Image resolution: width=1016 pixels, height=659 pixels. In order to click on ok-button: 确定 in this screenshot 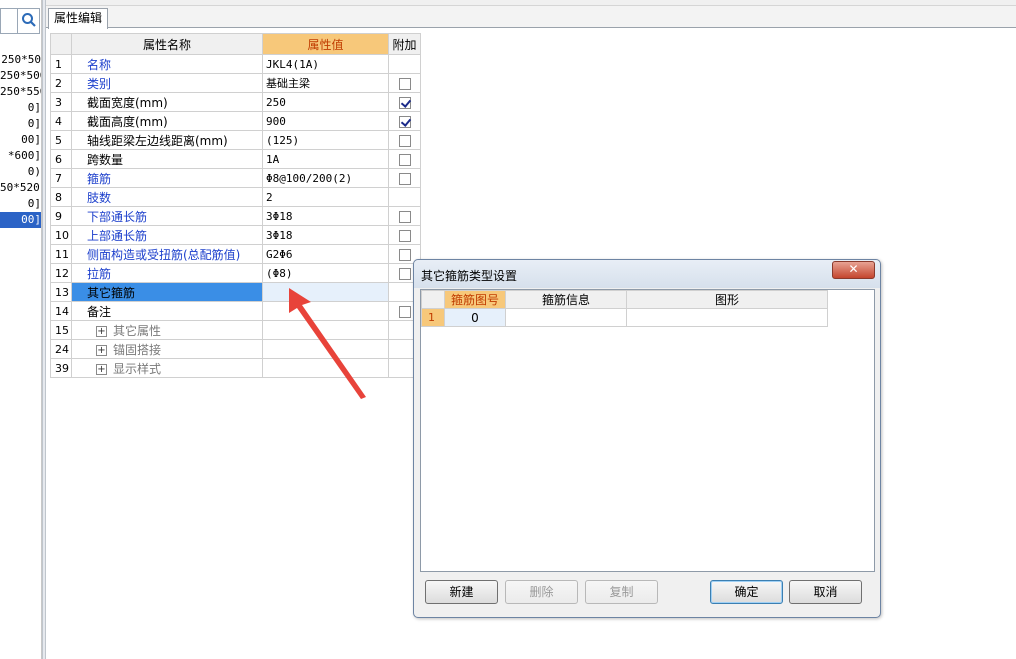, I will do `click(746, 592)`.